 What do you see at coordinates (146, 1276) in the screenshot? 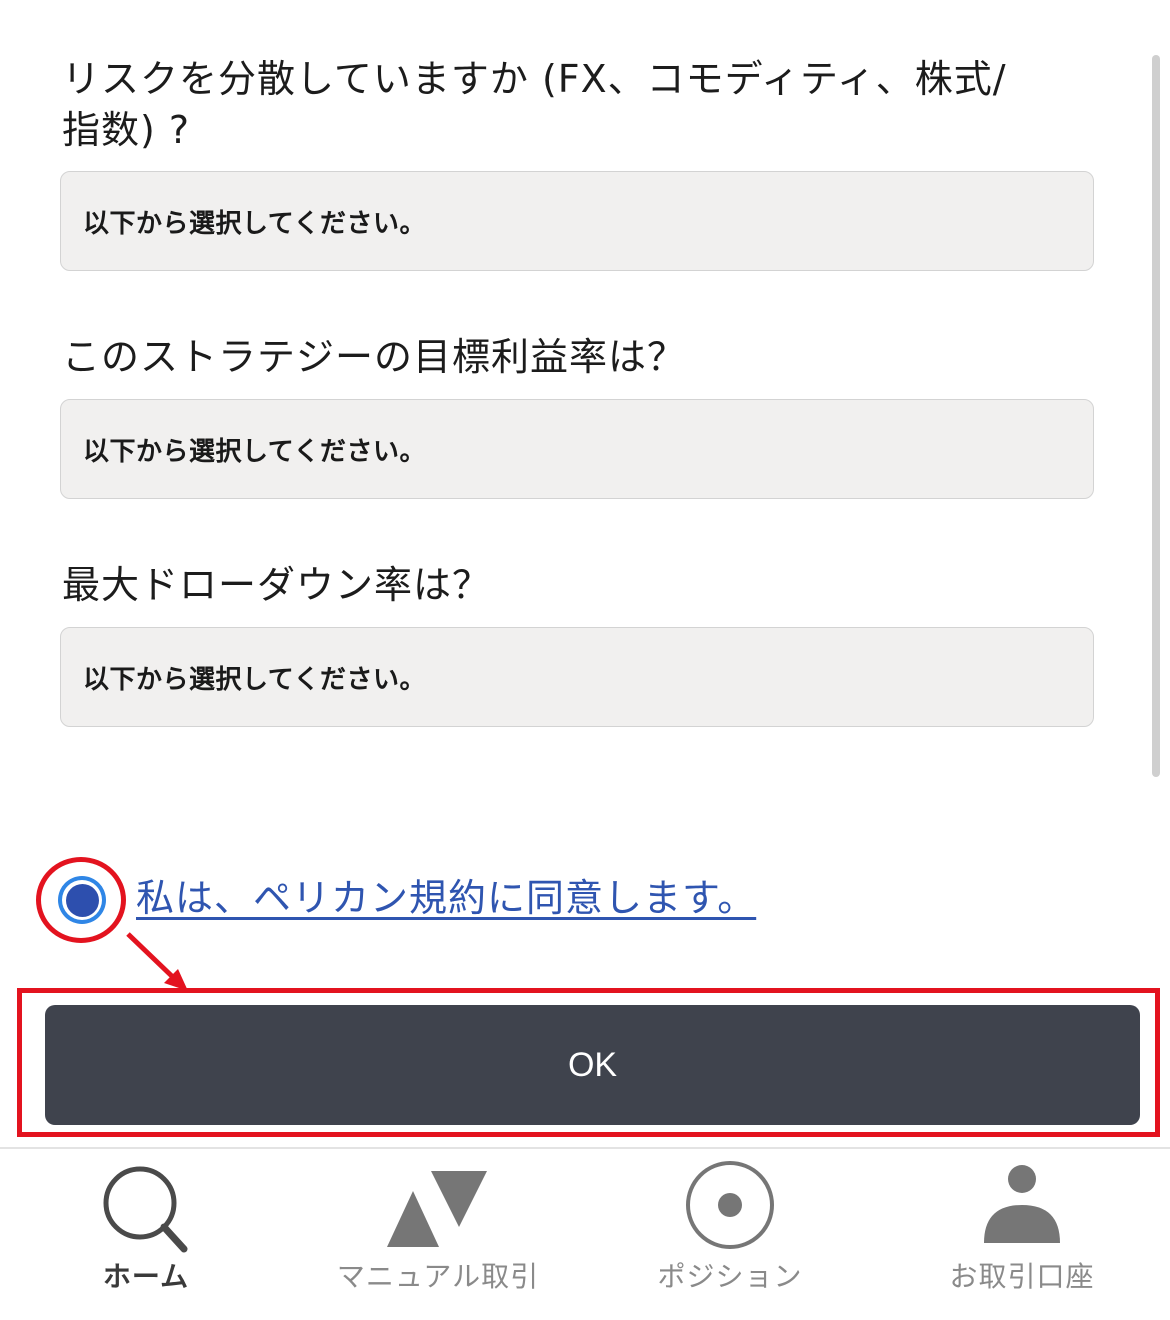
I see `tab-home-label: ホーム` at bounding box center [146, 1276].